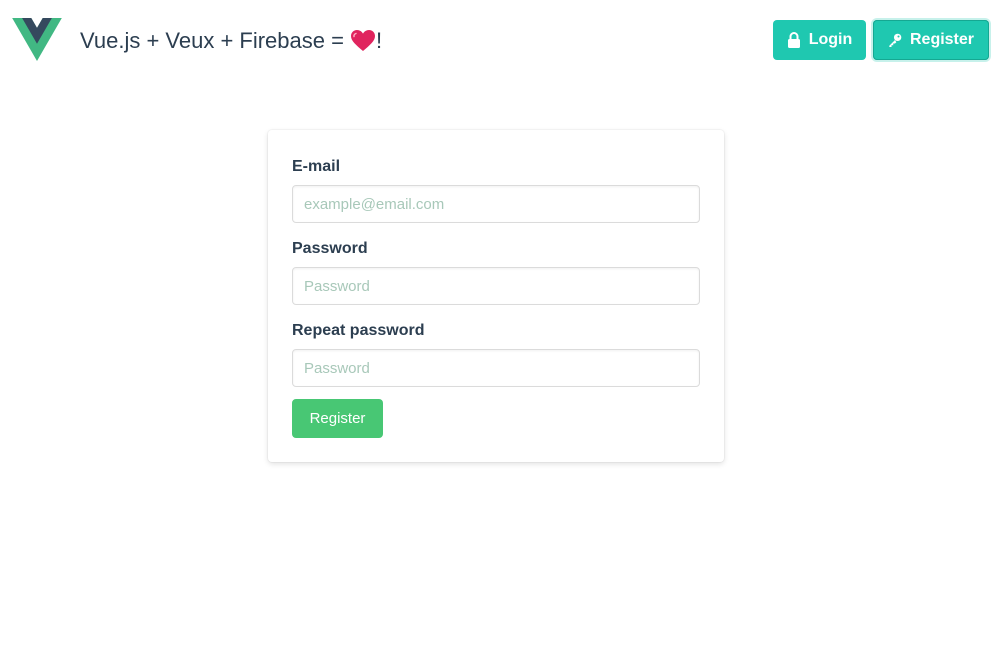 This screenshot has height=658, width=1000. Describe the element at coordinates (496, 204) in the screenshot. I see `email-field` at that location.